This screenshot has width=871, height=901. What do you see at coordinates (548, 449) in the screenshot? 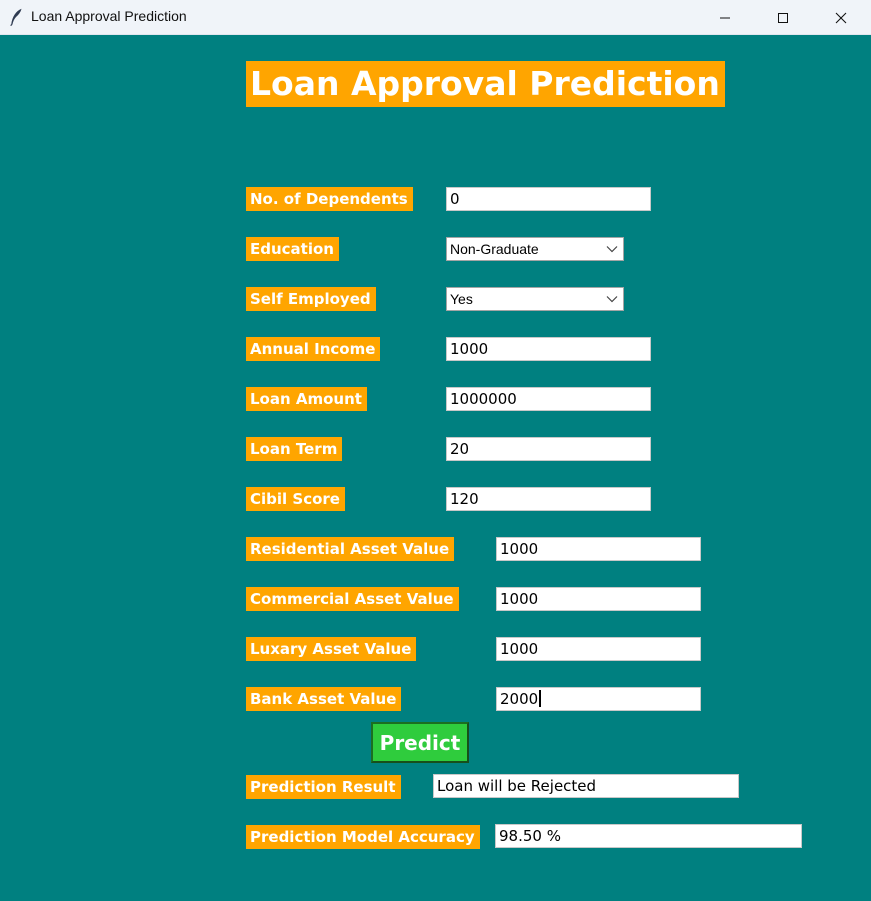
I see `loan-term-input: 20` at bounding box center [548, 449].